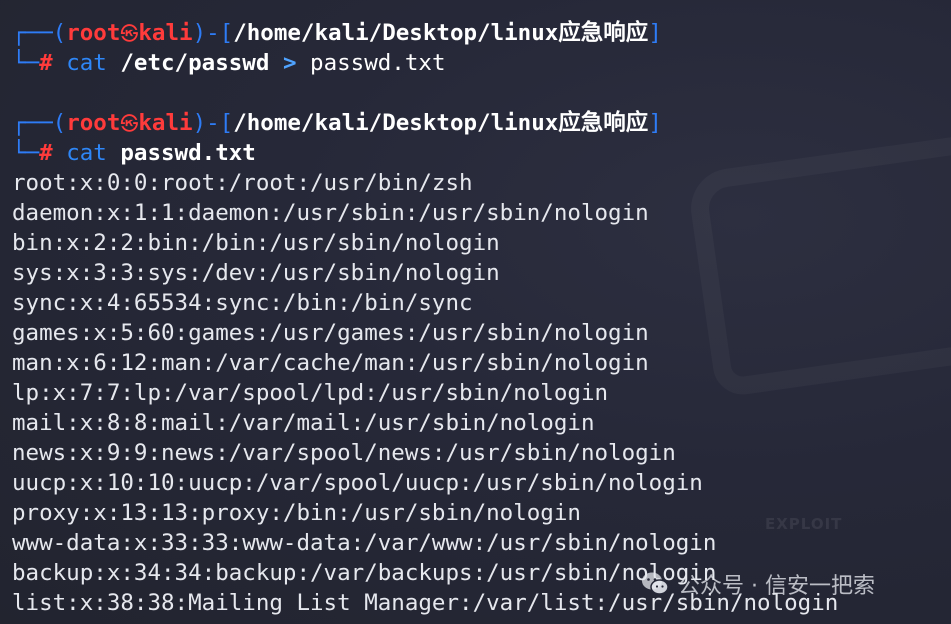  Describe the element at coordinates (378, 63) in the screenshot. I see `command-target: passwd.txt` at that location.